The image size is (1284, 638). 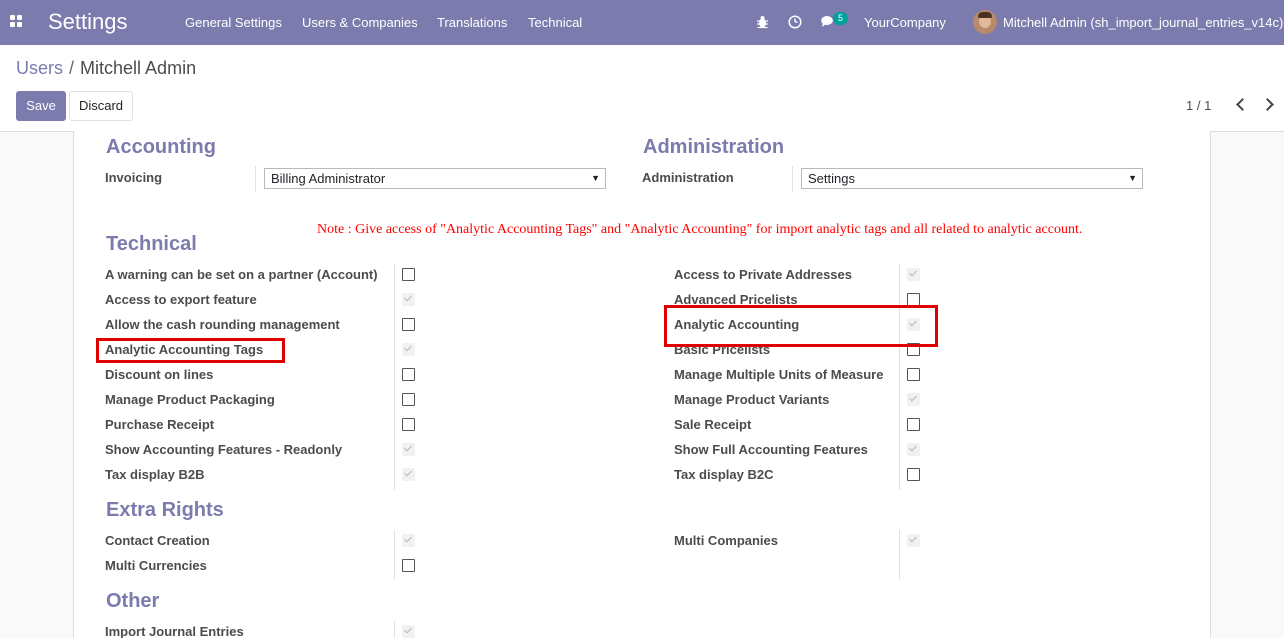 I want to click on menu-technical: Technical, so click(x=555, y=22).